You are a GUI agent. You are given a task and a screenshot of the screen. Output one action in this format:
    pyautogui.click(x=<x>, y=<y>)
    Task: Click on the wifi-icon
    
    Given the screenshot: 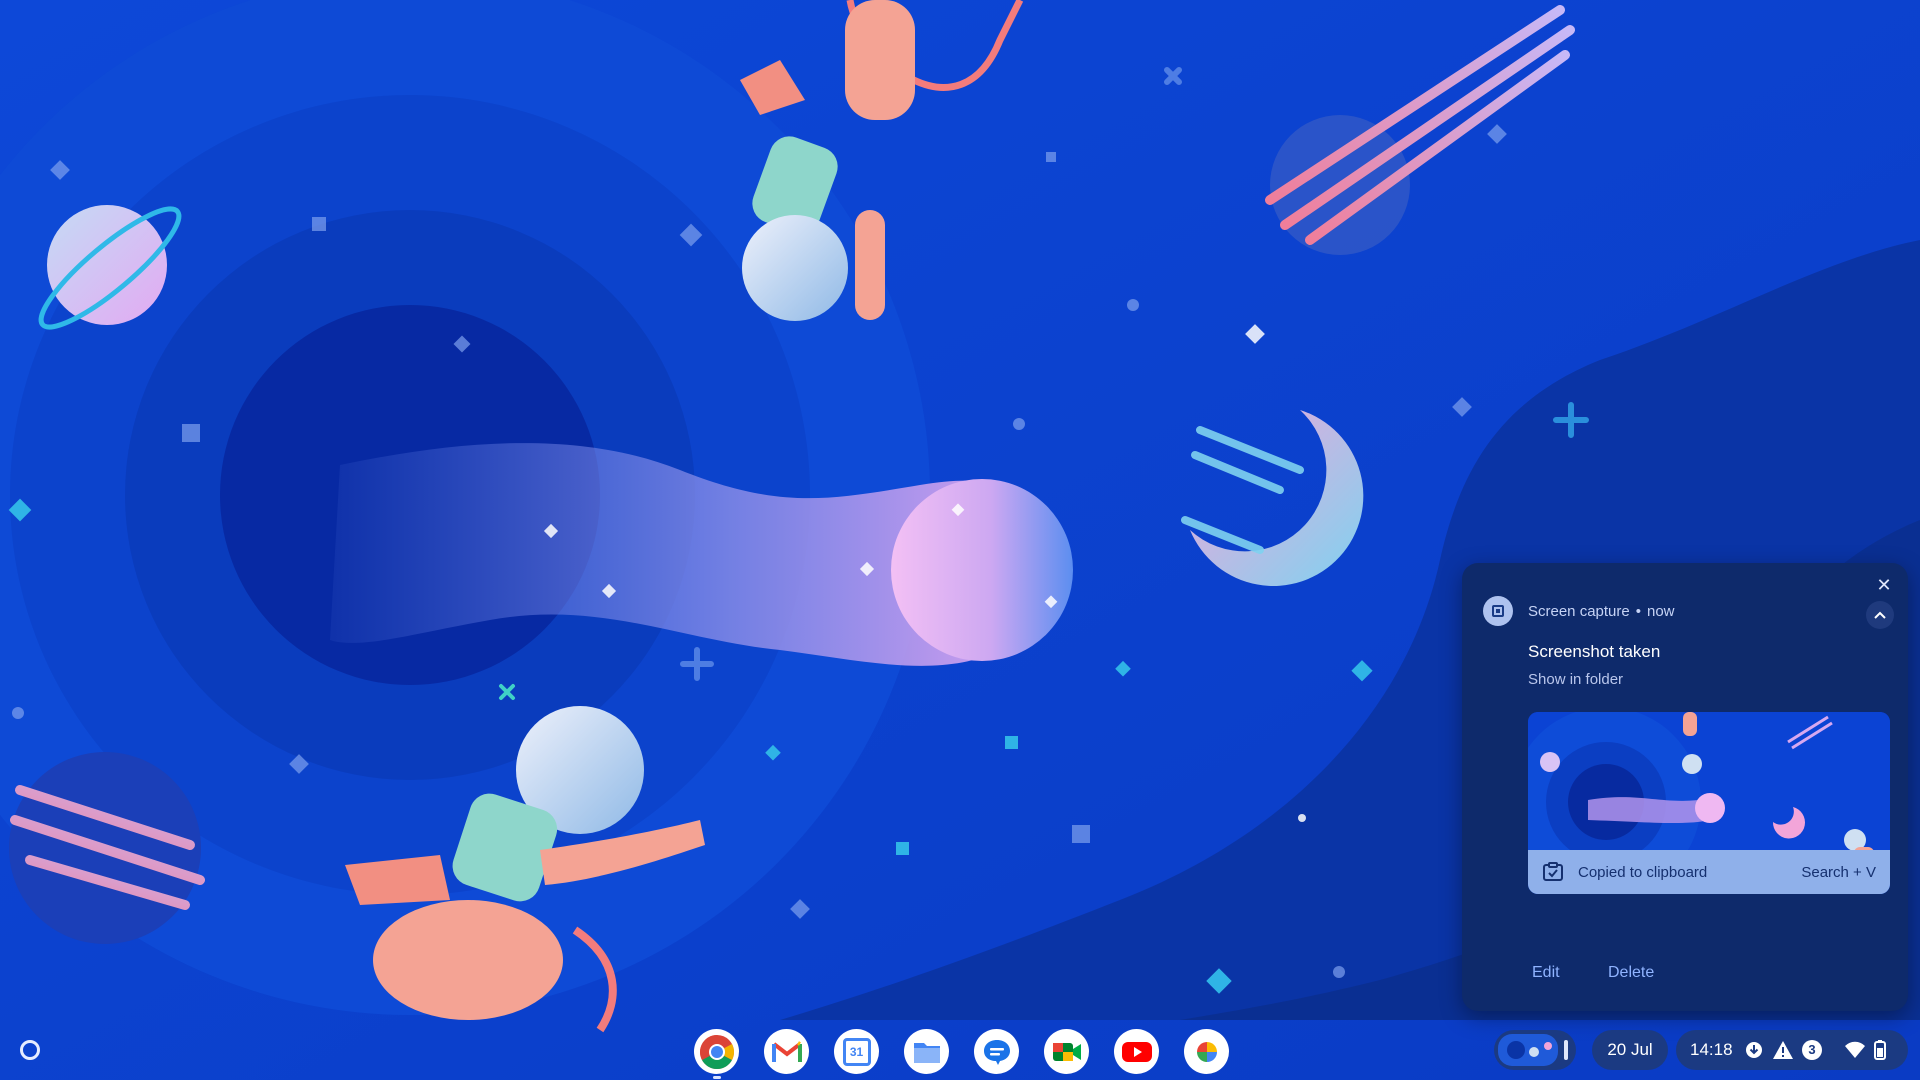 What is the action you would take?
    pyautogui.click(x=1855, y=1049)
    